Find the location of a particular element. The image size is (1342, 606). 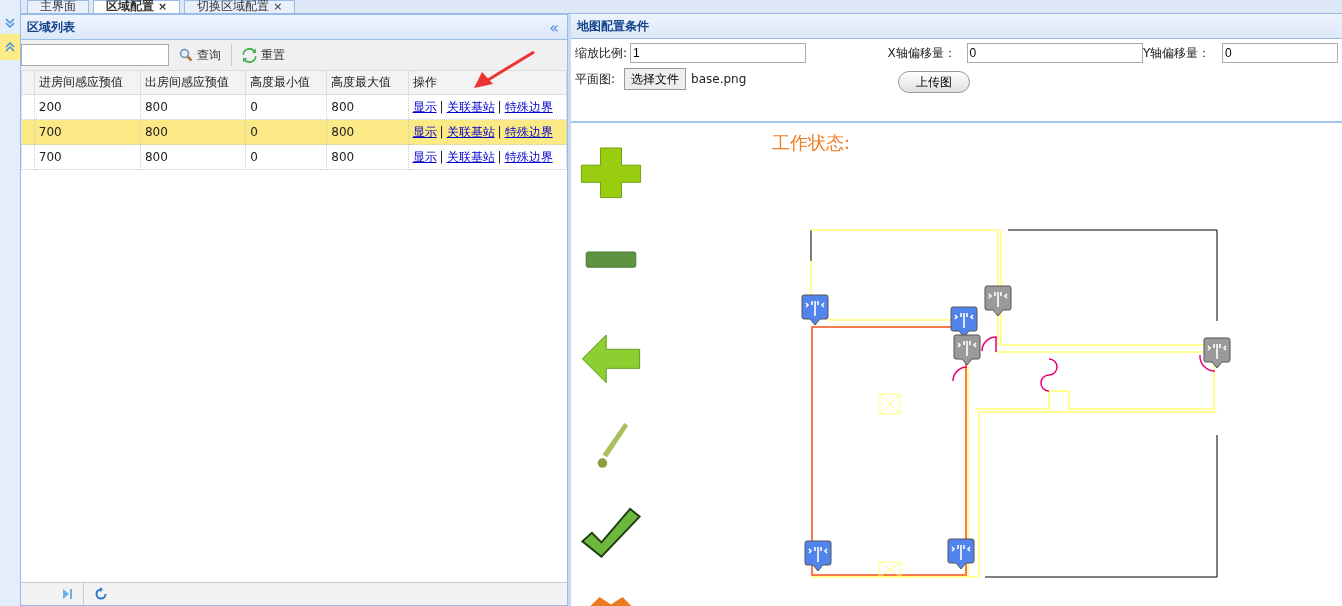

column-header: 高度最大值 is located at coordinates (367, 82).